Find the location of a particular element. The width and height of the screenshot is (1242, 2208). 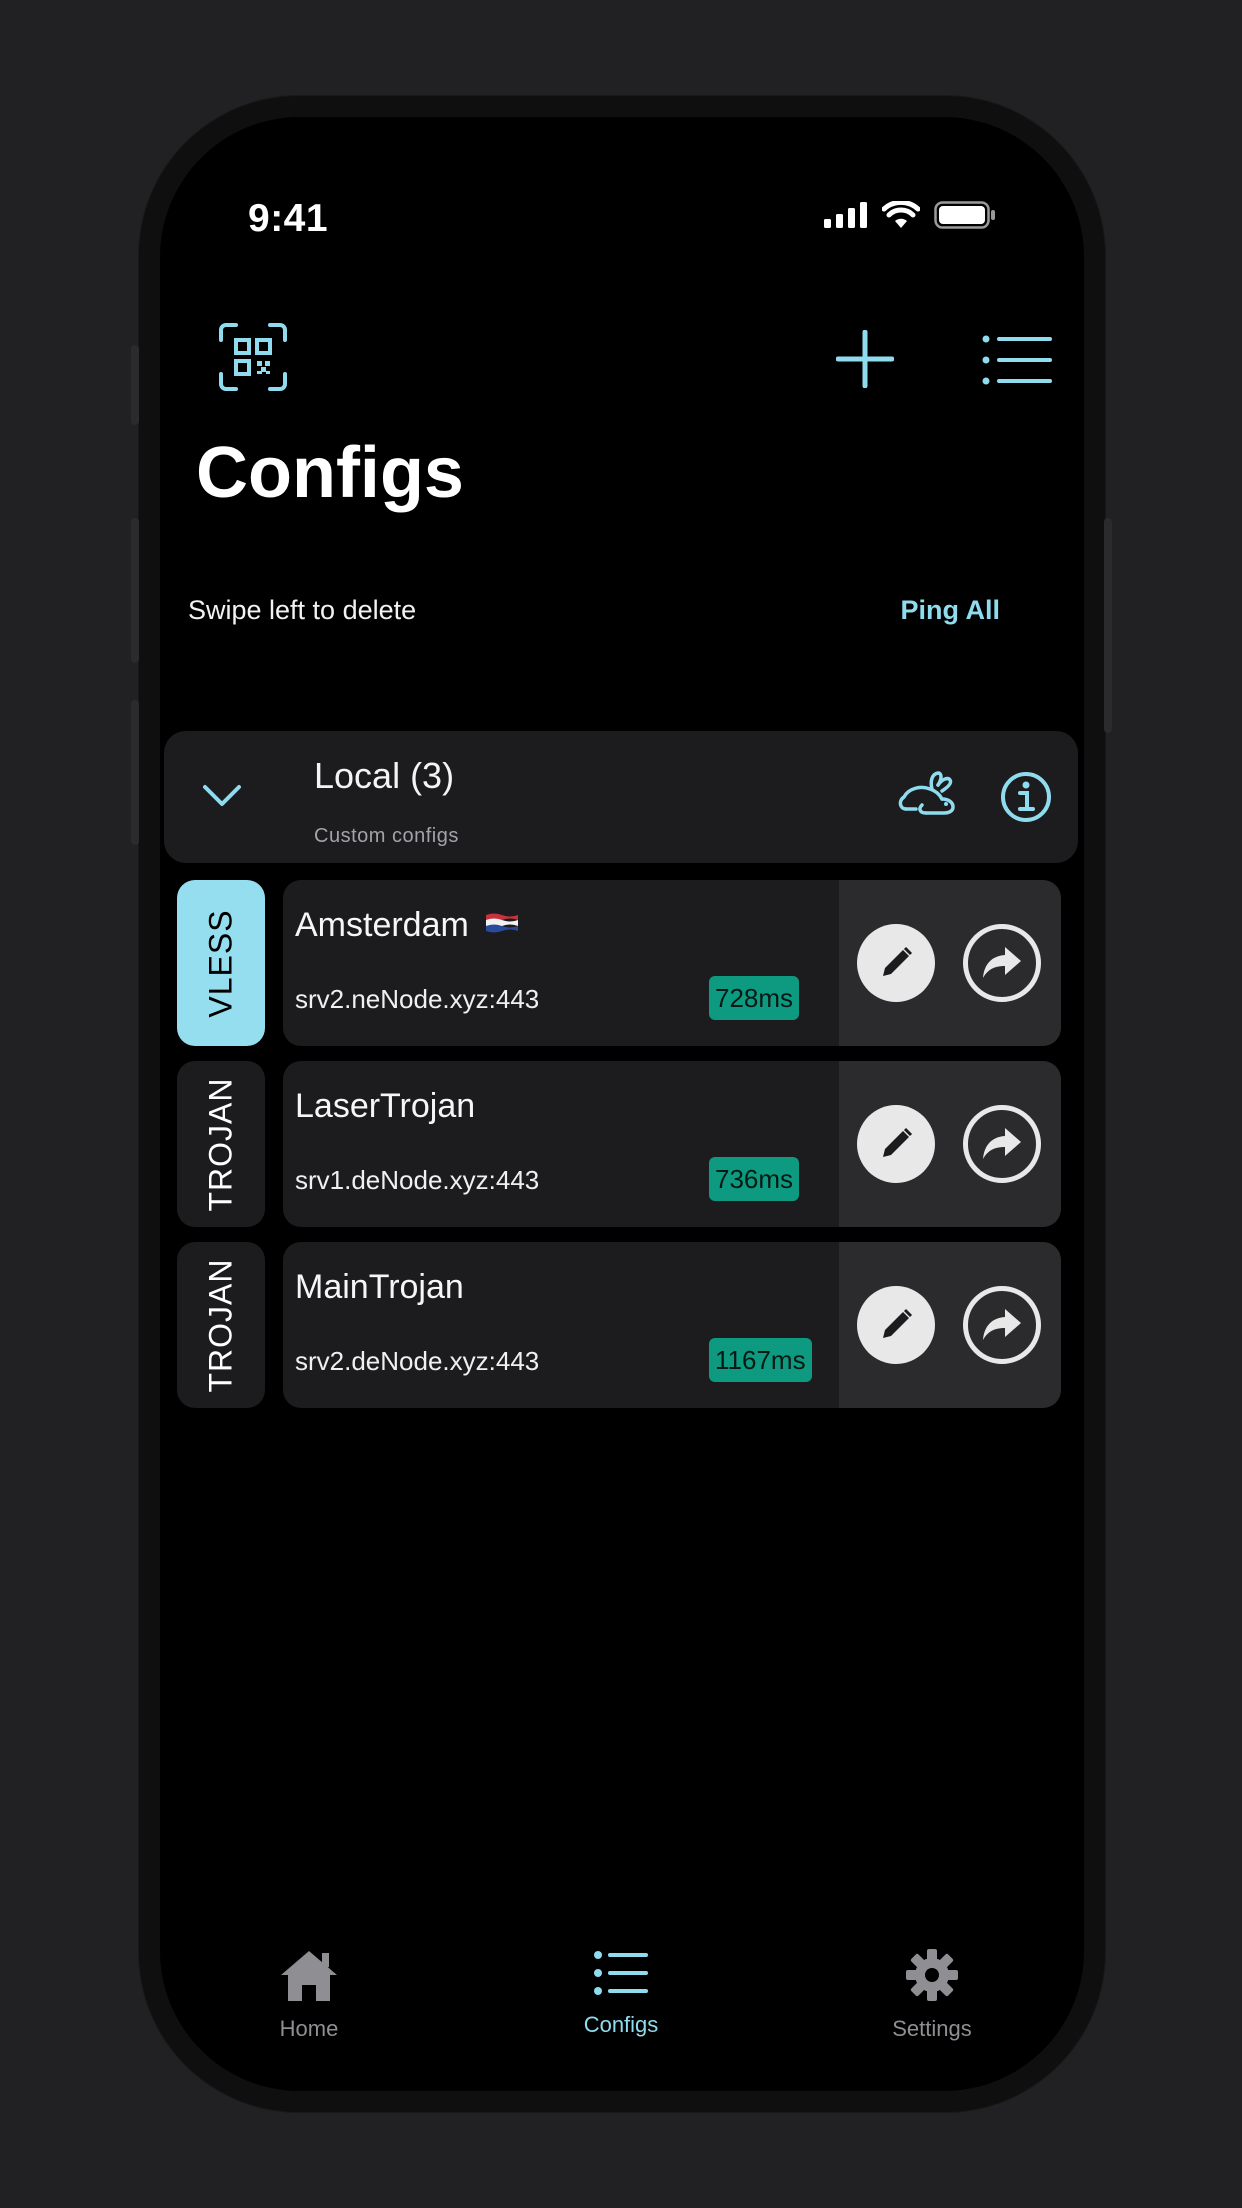

config-name: LaserTrojan is located at coordinates (385, 1106).